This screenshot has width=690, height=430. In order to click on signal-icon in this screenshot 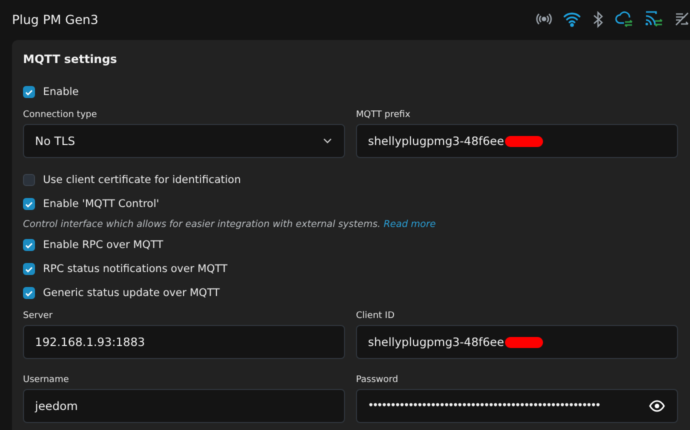, I will do `click(654, 19)`.